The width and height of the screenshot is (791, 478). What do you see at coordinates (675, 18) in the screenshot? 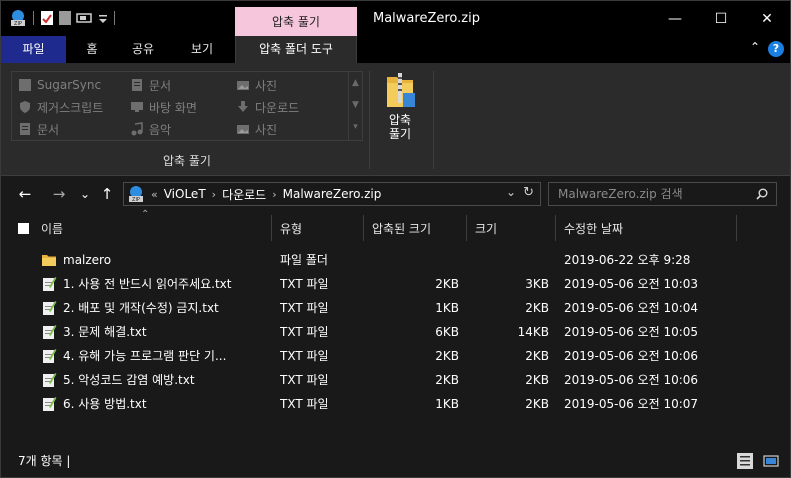
I see `minimize-button: —` at bounding box center [675, 18].